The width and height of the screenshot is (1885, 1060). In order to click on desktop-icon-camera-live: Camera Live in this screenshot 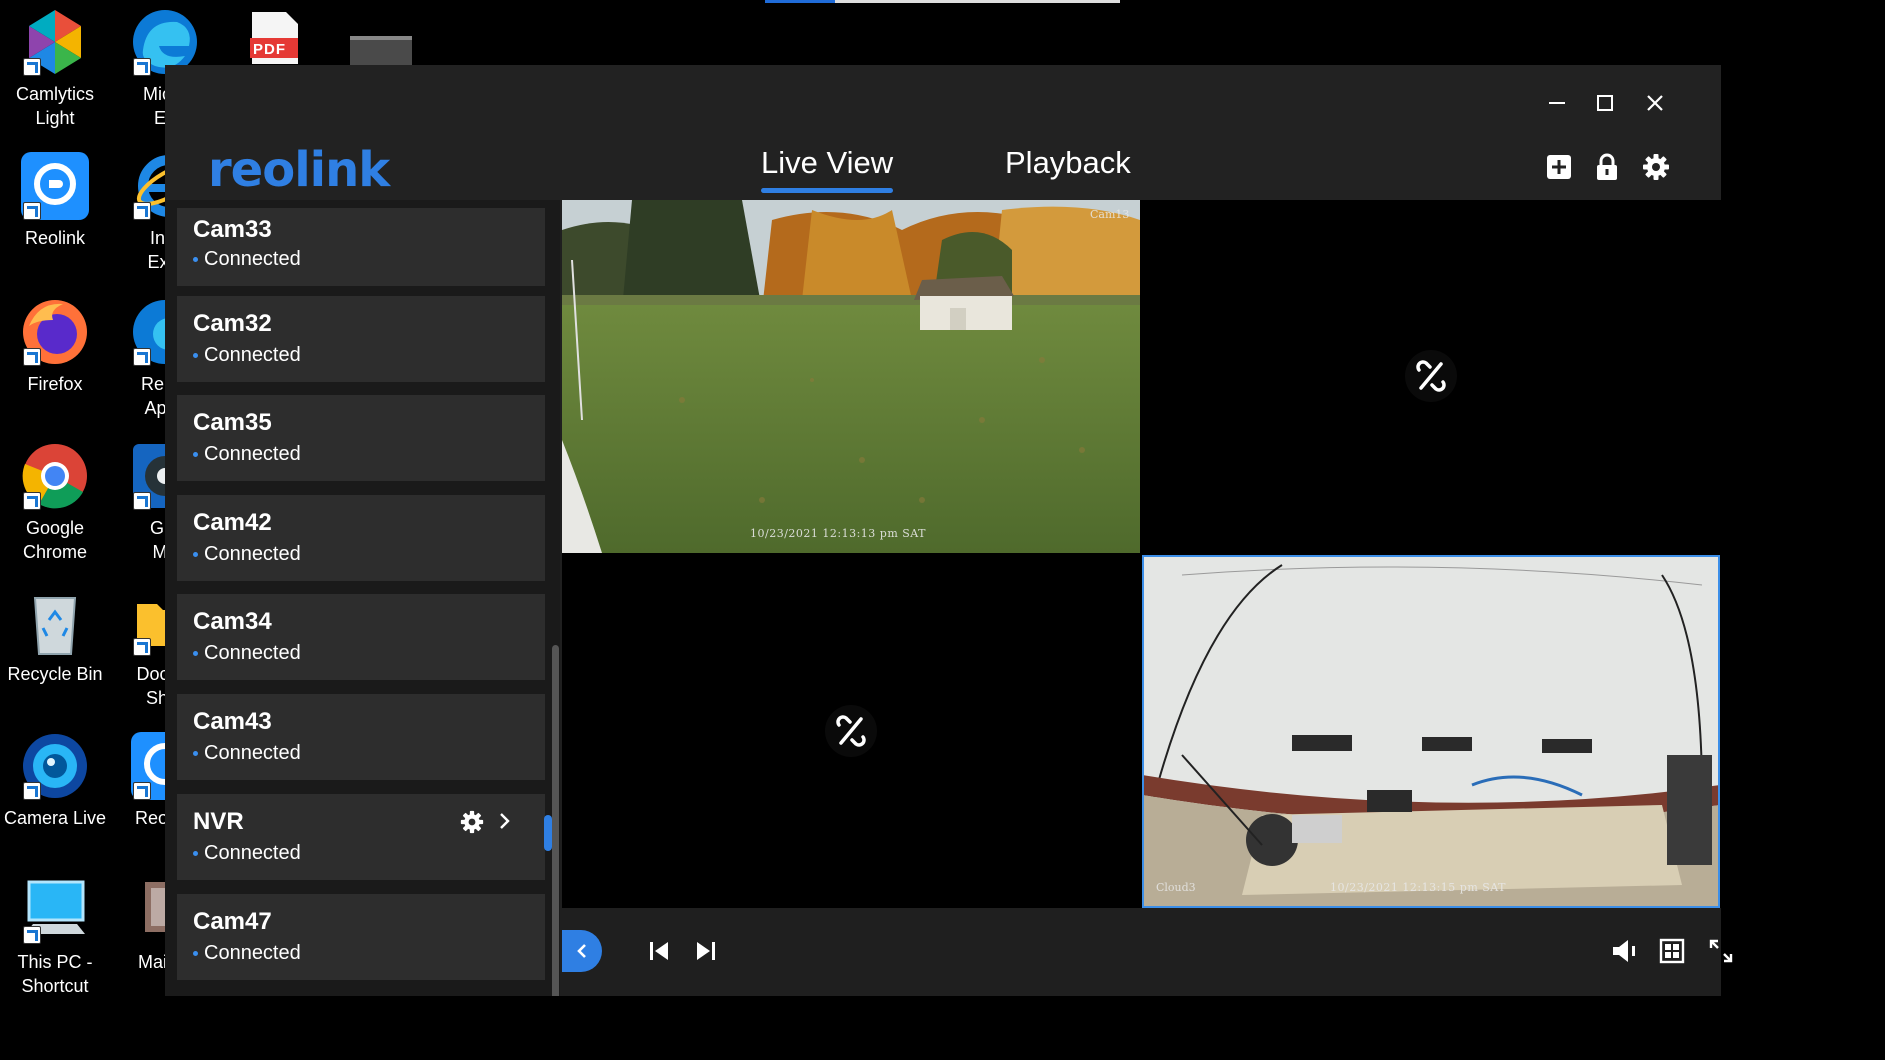, I will do `click(55, 780)`.